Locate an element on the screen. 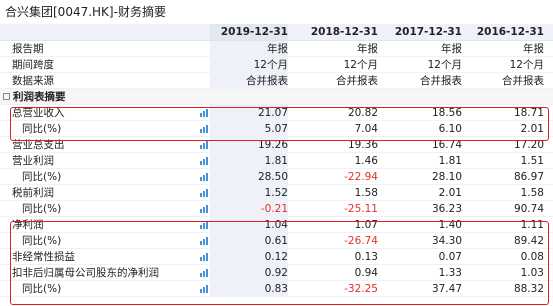  meta-row: 报告期 年报 年报 年报 年报 is located at coordinates (276, 49).